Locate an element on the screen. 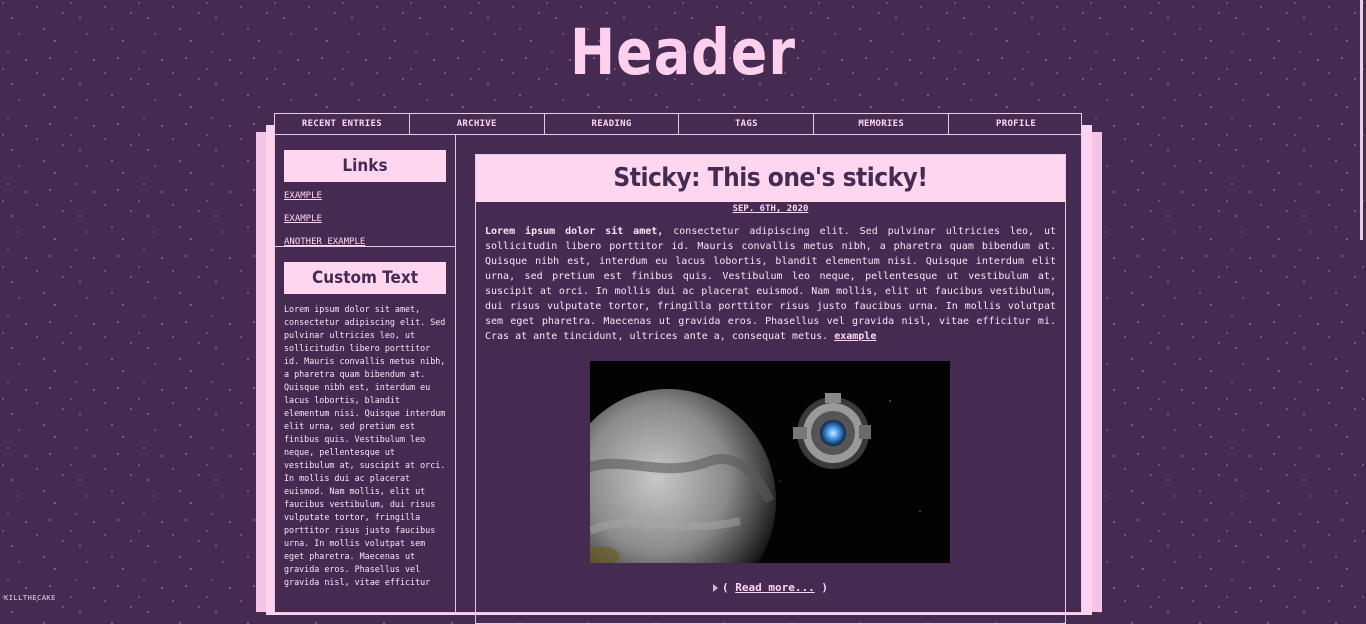 The width and height of the screenshot is (1366, 624). entry-example-link: example is located at coordinates (855, 336).